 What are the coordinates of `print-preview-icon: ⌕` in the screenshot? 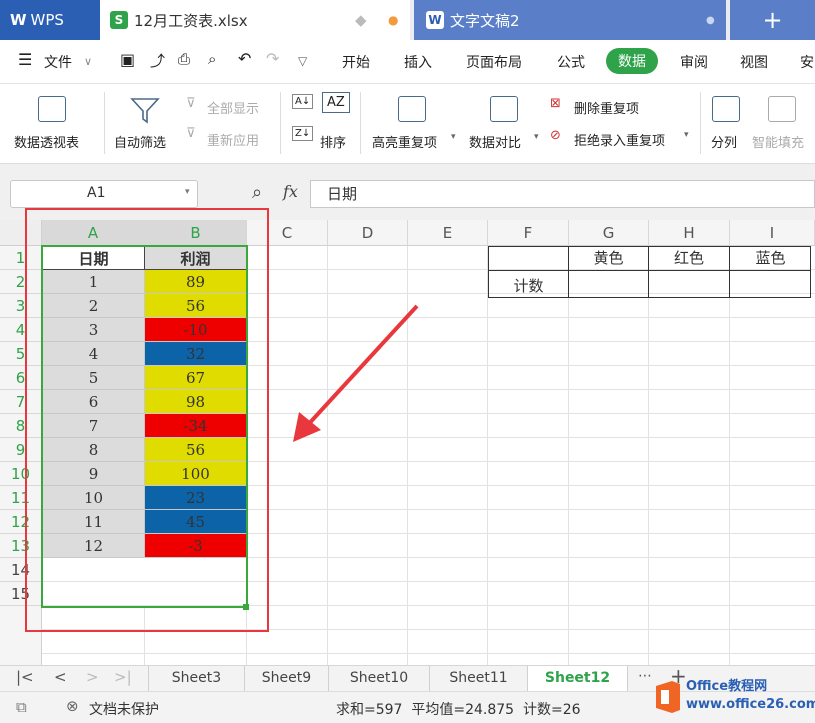 It's located at (212, 59).